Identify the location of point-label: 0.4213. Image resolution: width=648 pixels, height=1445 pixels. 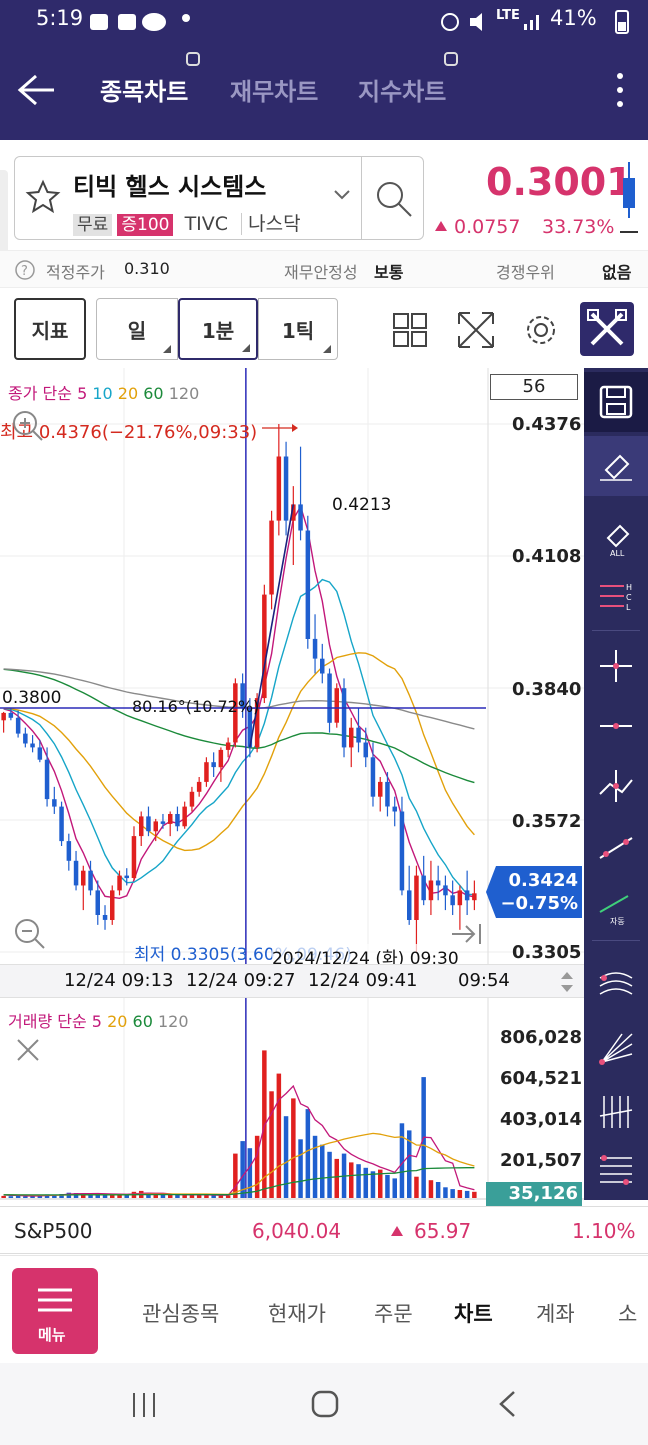
(362, 505).